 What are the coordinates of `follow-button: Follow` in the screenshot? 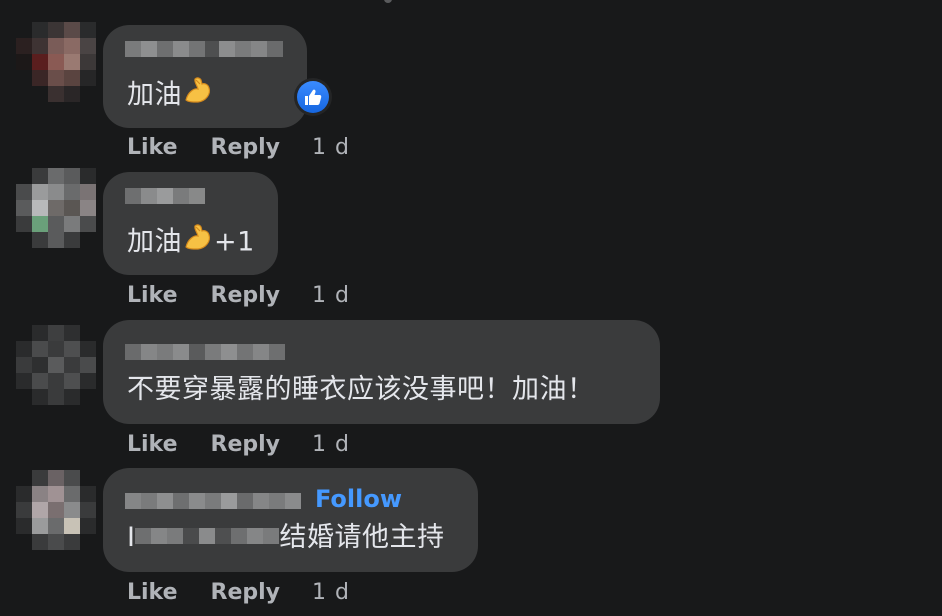 It's located at (358, 499).